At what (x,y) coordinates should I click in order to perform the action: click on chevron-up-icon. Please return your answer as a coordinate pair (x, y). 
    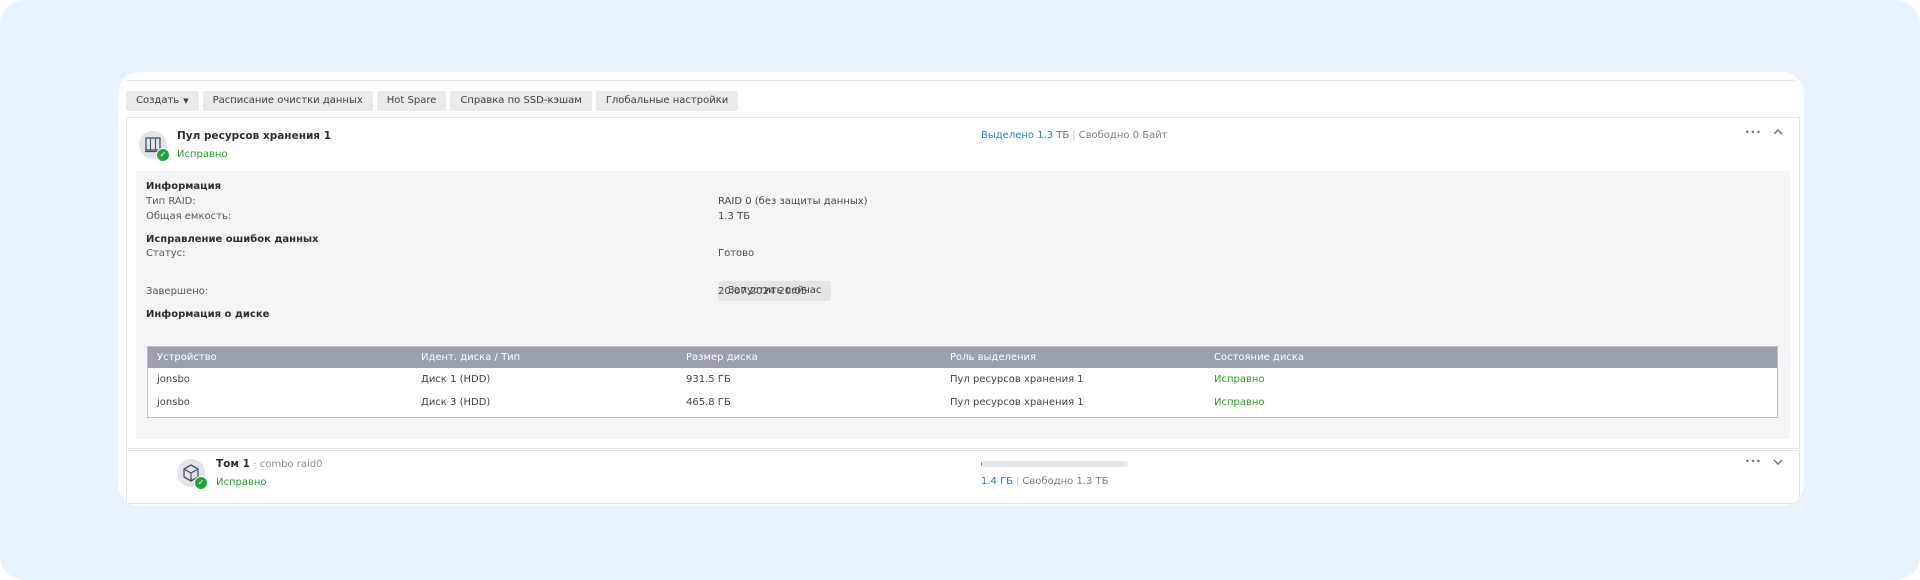
    Looking at the image, I should click on (1778, 133).